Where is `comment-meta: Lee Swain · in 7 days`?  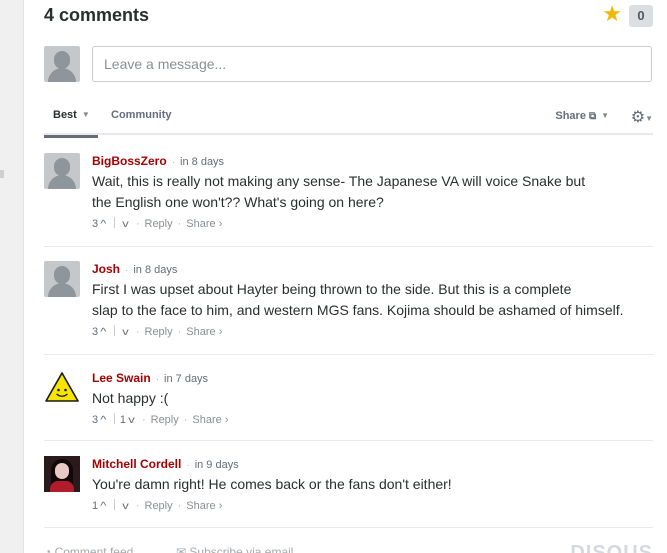 comment-meta: Lee Swain · in 7 days is located at coordinates (150, 378).